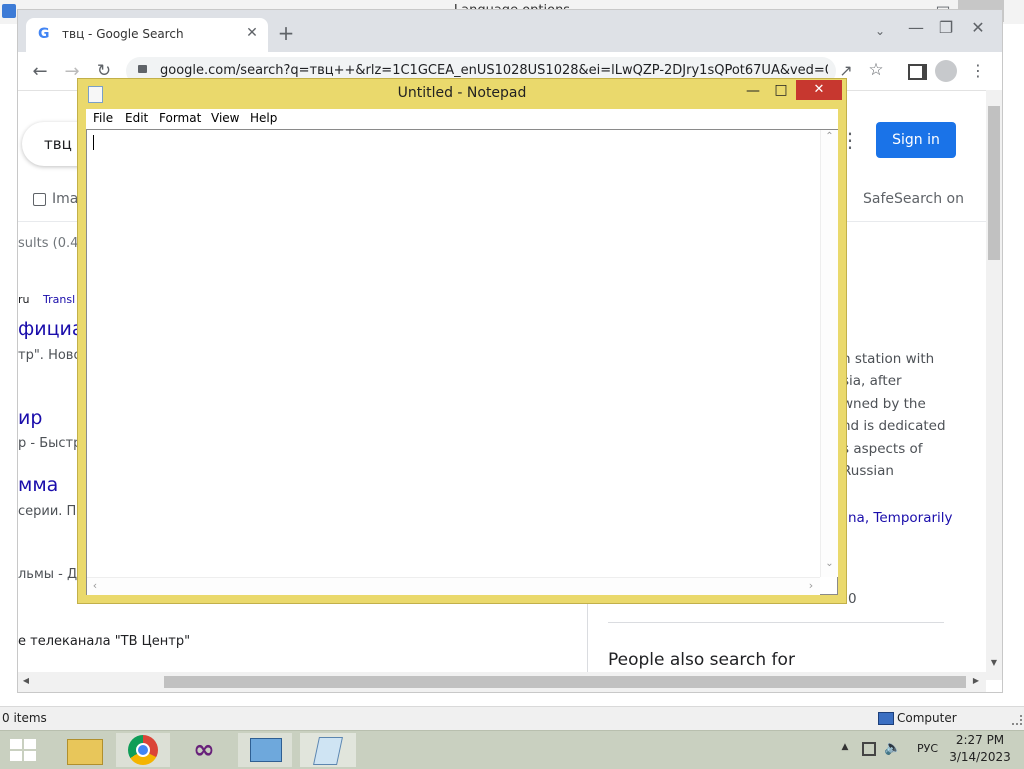  Describe the element at coordinates (40, 71) in the screenshot. I see `back-arrow-icon: ←` at that location.